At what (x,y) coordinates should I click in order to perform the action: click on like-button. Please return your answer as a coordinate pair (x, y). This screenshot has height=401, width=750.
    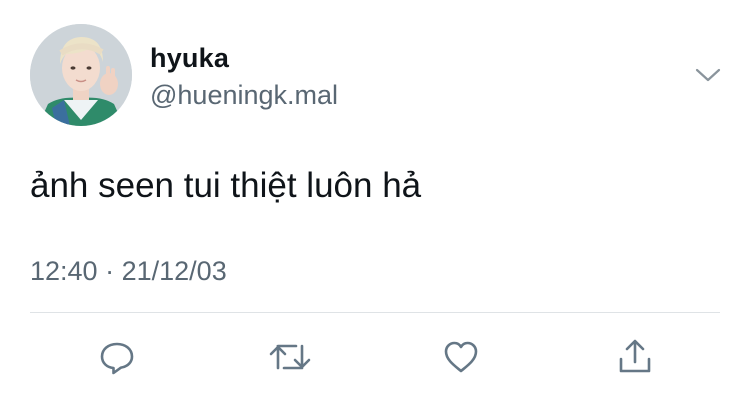
    Looking at the image, I should click on (461, 357).